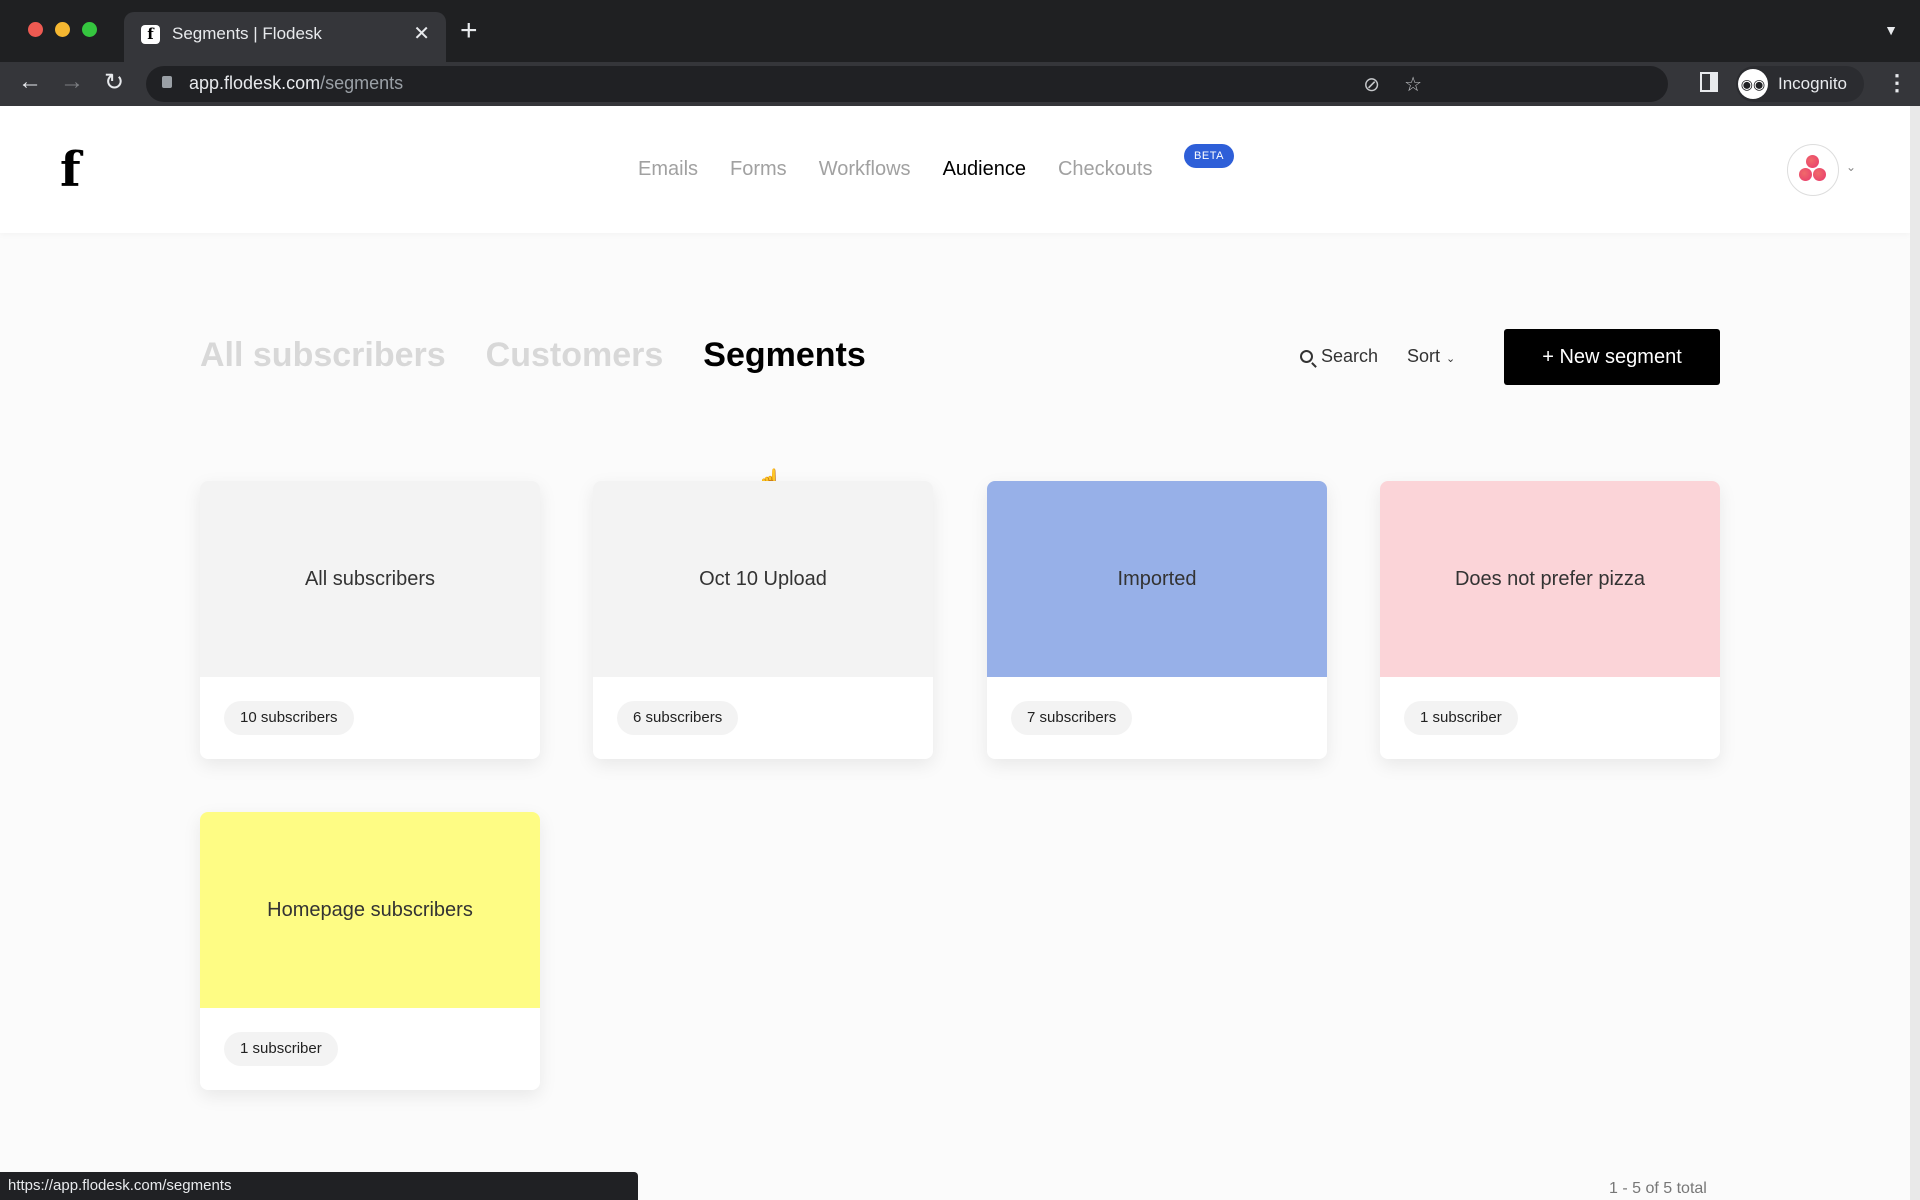 The image size is (1920, 1200). Describe the element at coordinates (114, 82) in the screenshot. I see `reload-icon: ↻` at that location.